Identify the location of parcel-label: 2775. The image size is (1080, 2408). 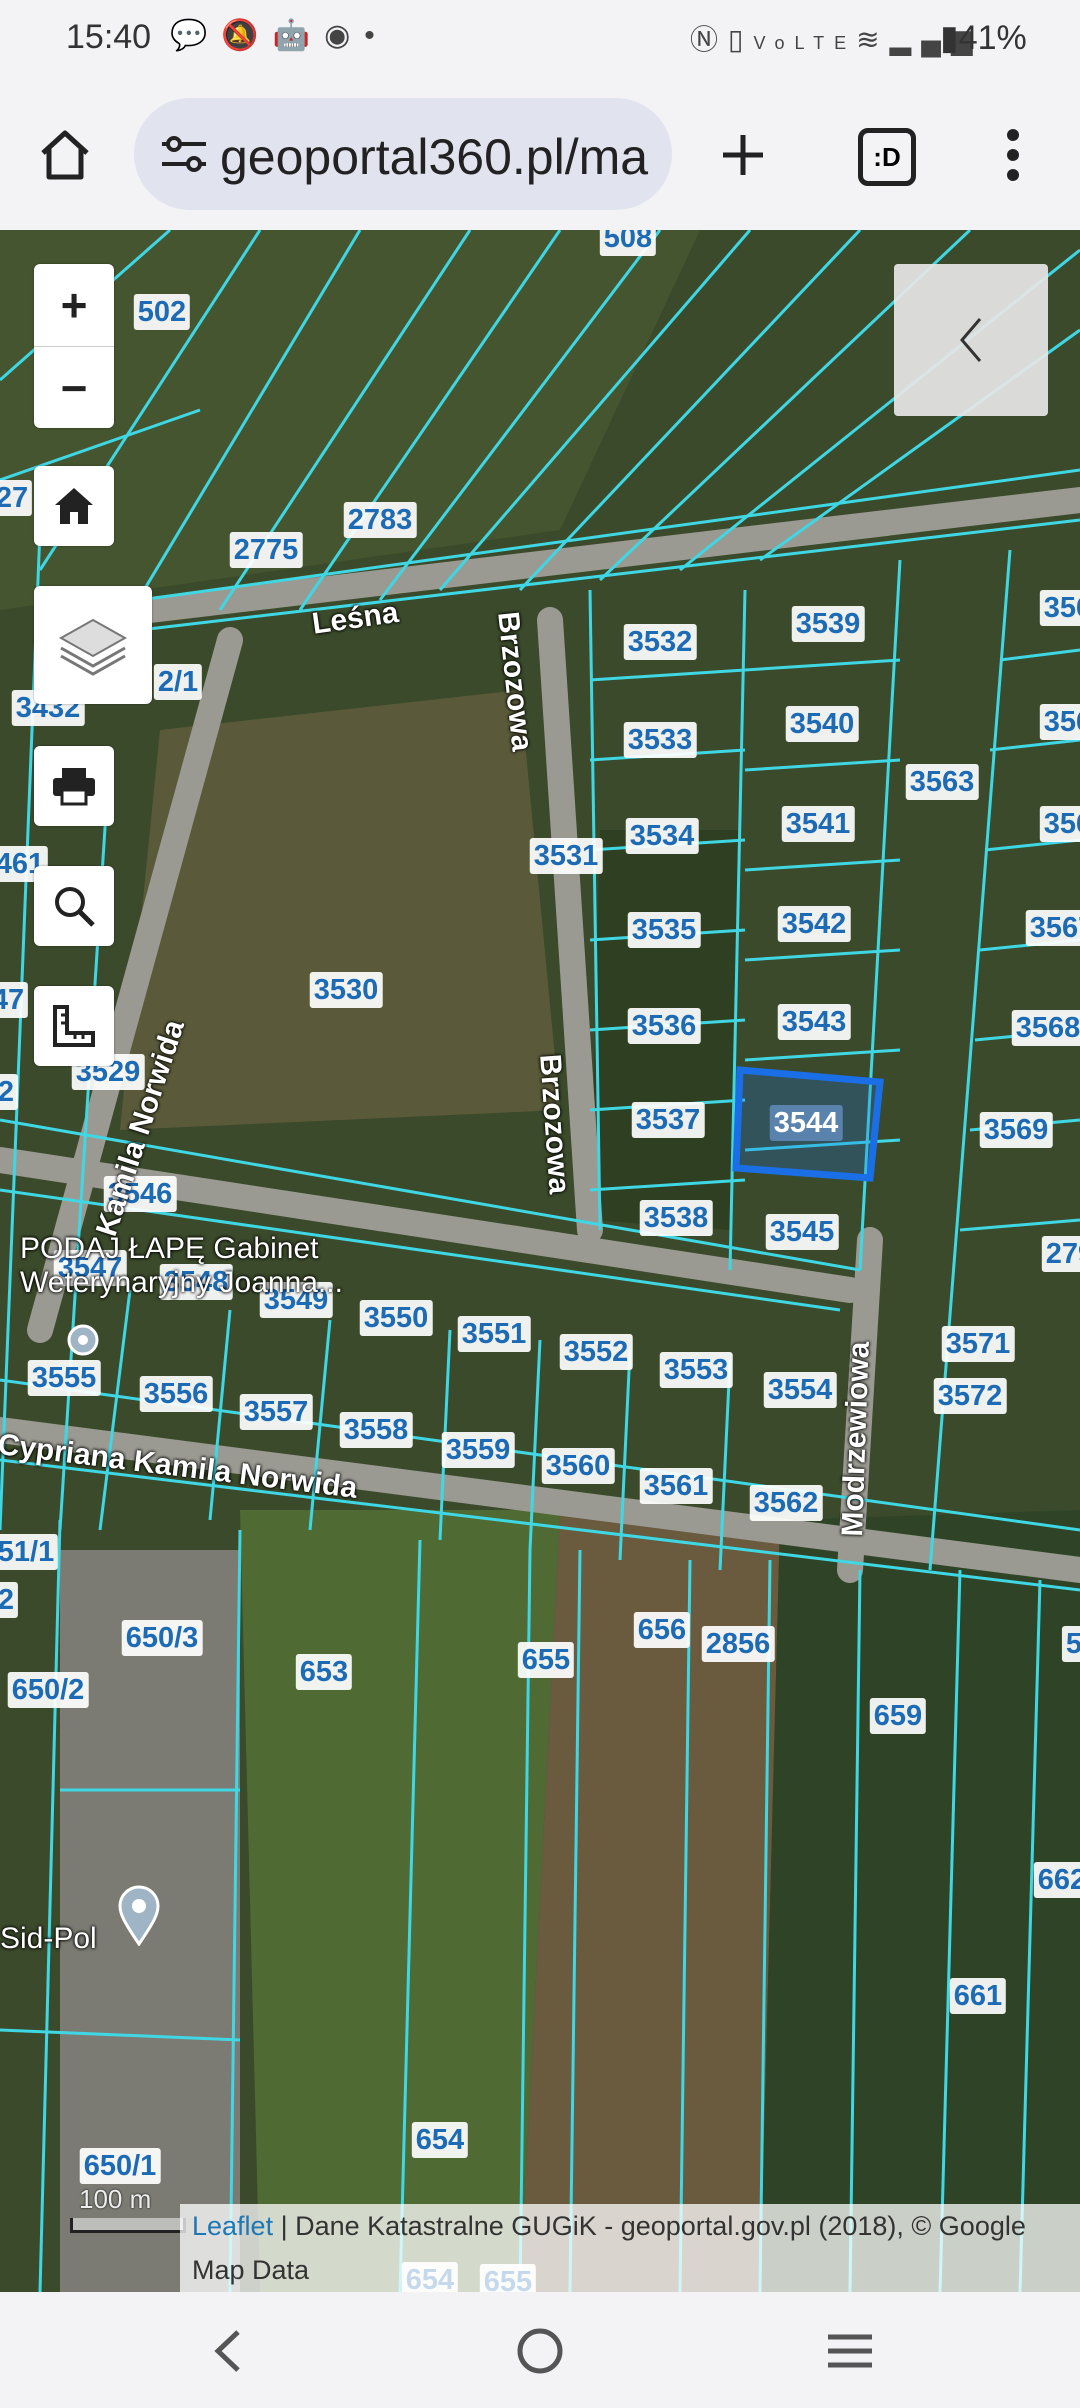
(266, 550).